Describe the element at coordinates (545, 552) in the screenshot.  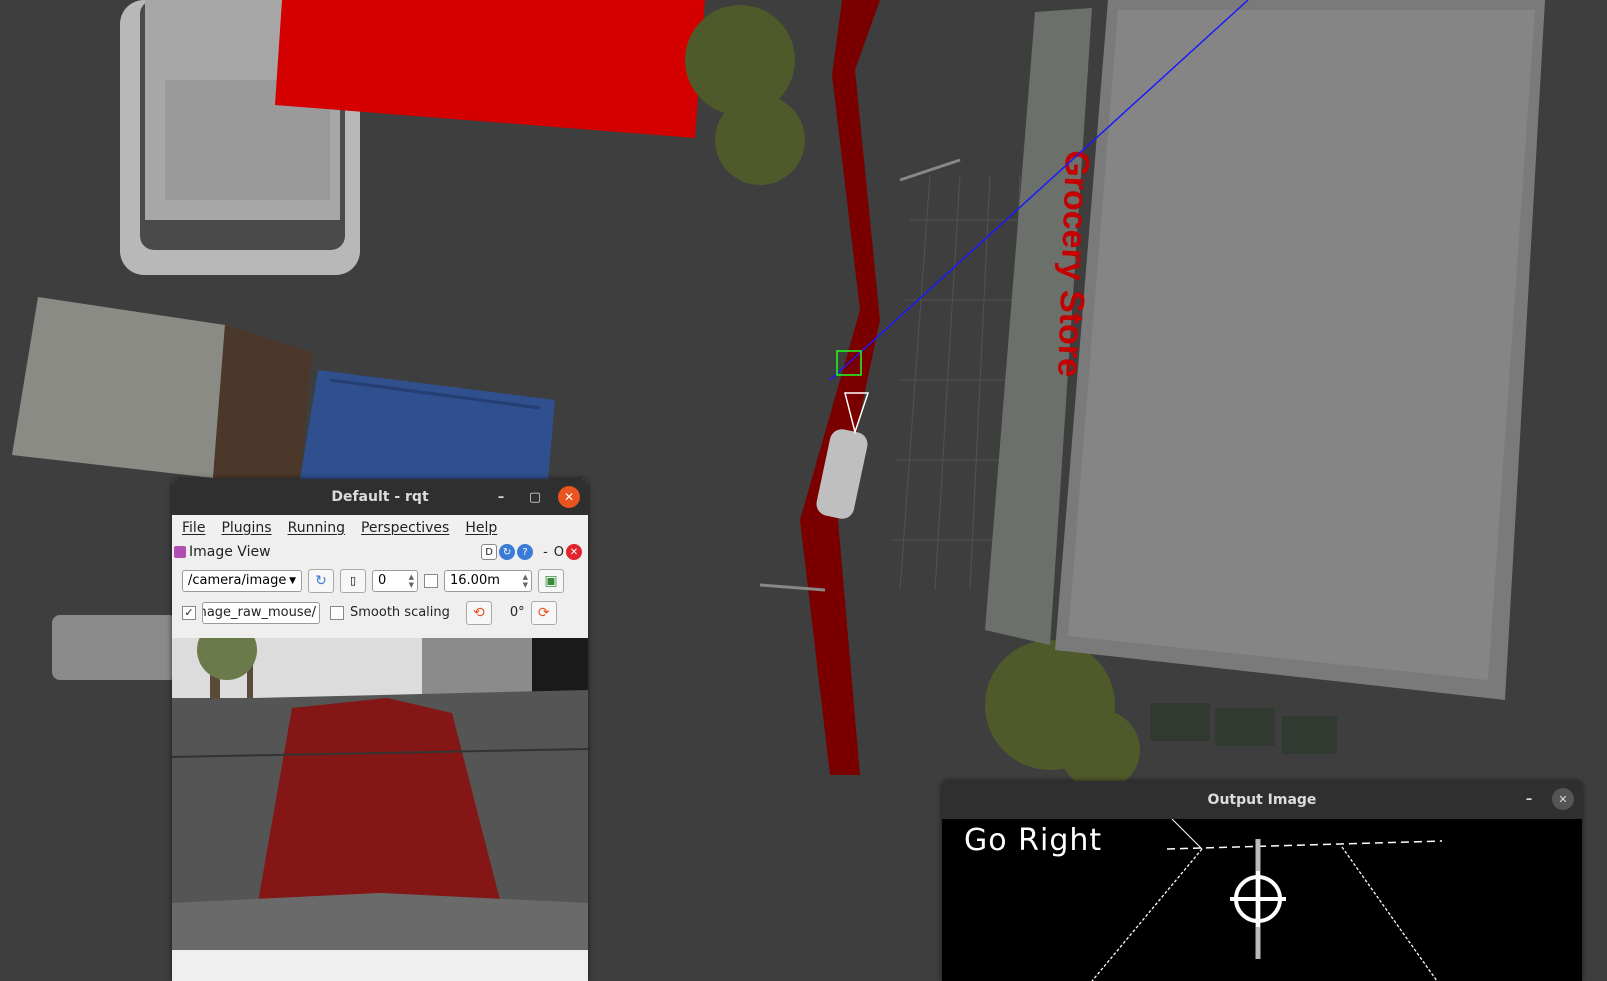
I see `dock-minimize-button: -` at that location.